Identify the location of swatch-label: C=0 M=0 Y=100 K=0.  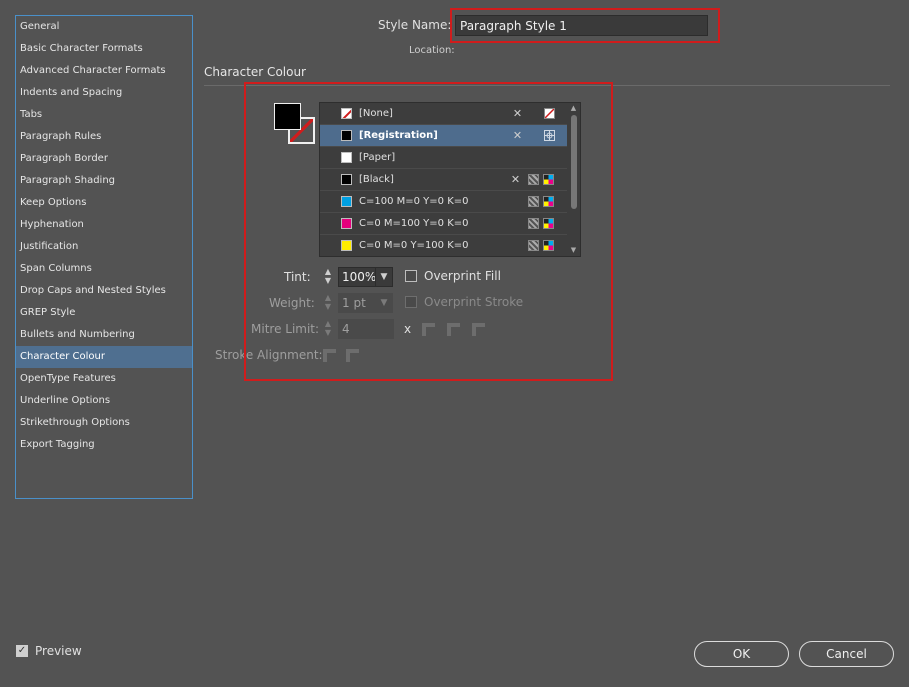
(414, 245).